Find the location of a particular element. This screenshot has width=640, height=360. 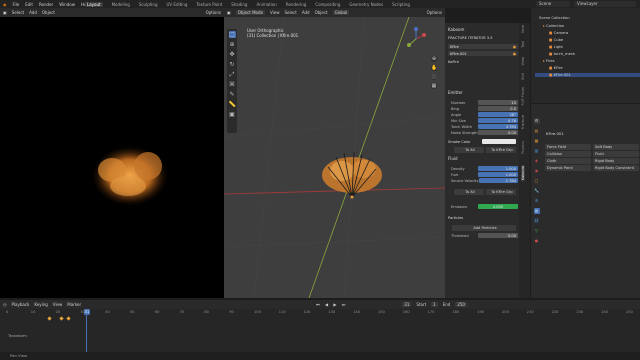

smoke-color-swatch is located at coordinates (499, 141).